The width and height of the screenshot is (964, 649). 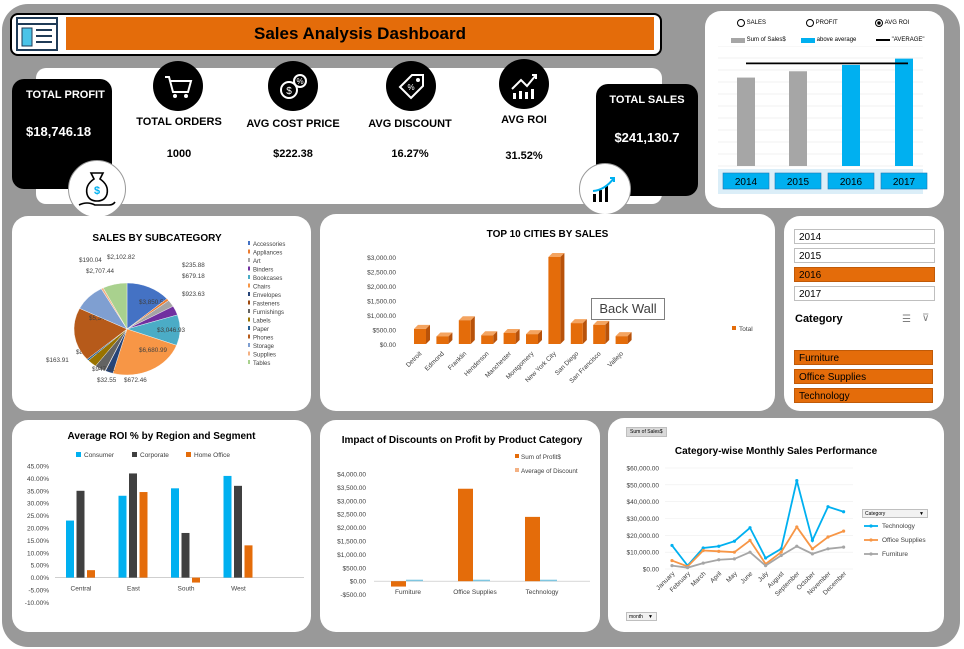 I want to click on clear-filter-icon: ⊽, so click(x=925, y=318).